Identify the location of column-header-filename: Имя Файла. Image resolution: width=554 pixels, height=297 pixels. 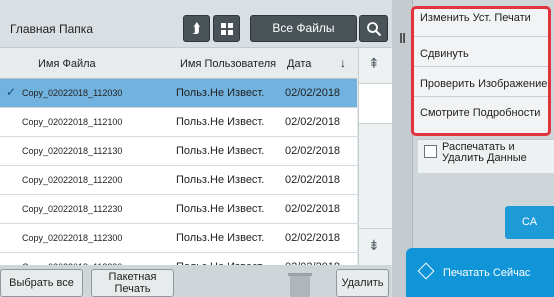
(67, 64).